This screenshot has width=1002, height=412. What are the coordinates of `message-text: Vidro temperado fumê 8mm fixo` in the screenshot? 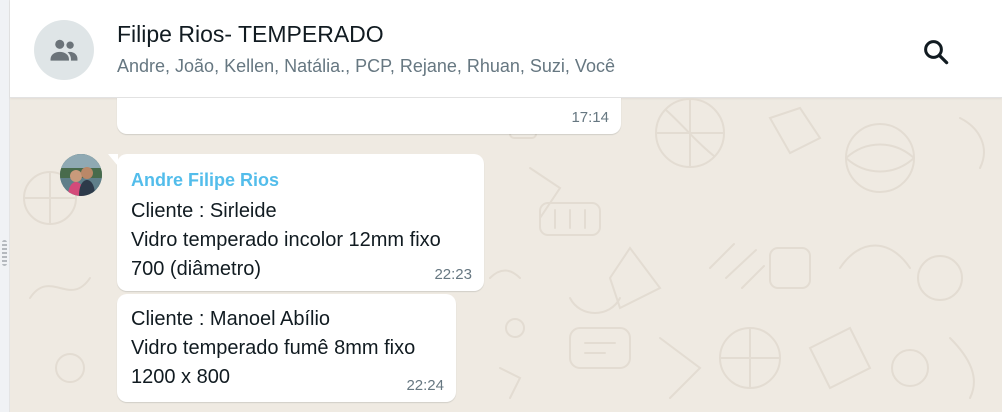 It's located at (273, 348).